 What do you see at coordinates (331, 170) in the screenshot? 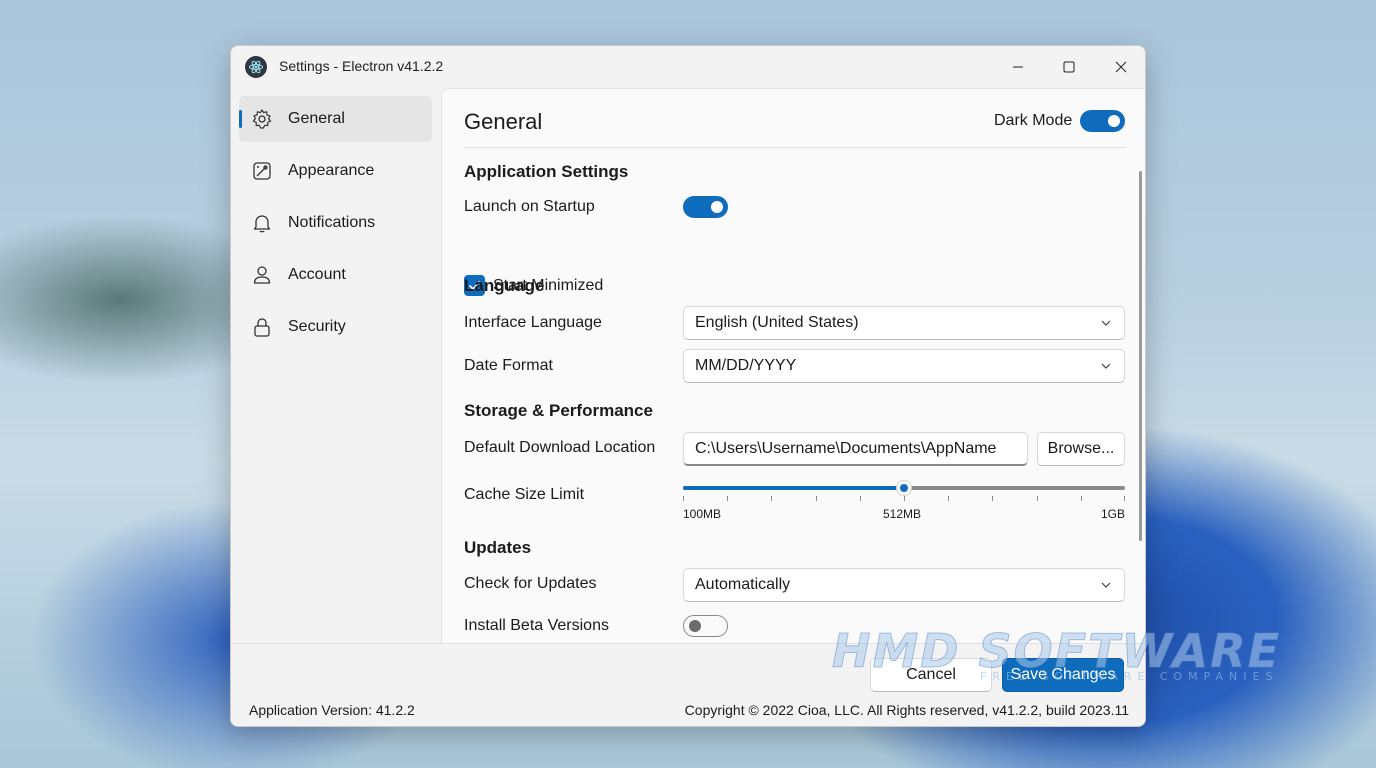
I see `sidebar-item-label: Appearance` at bounding box center [331, 170].